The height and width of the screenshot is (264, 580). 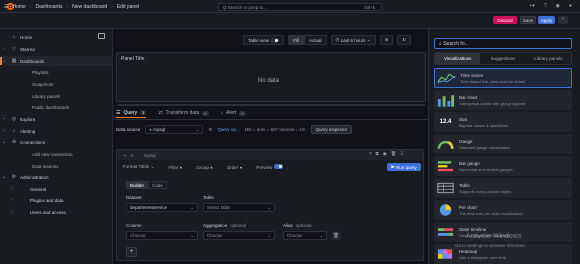 I want to click on drag-handle-icon: ⠿, so click(x=401, y=154).